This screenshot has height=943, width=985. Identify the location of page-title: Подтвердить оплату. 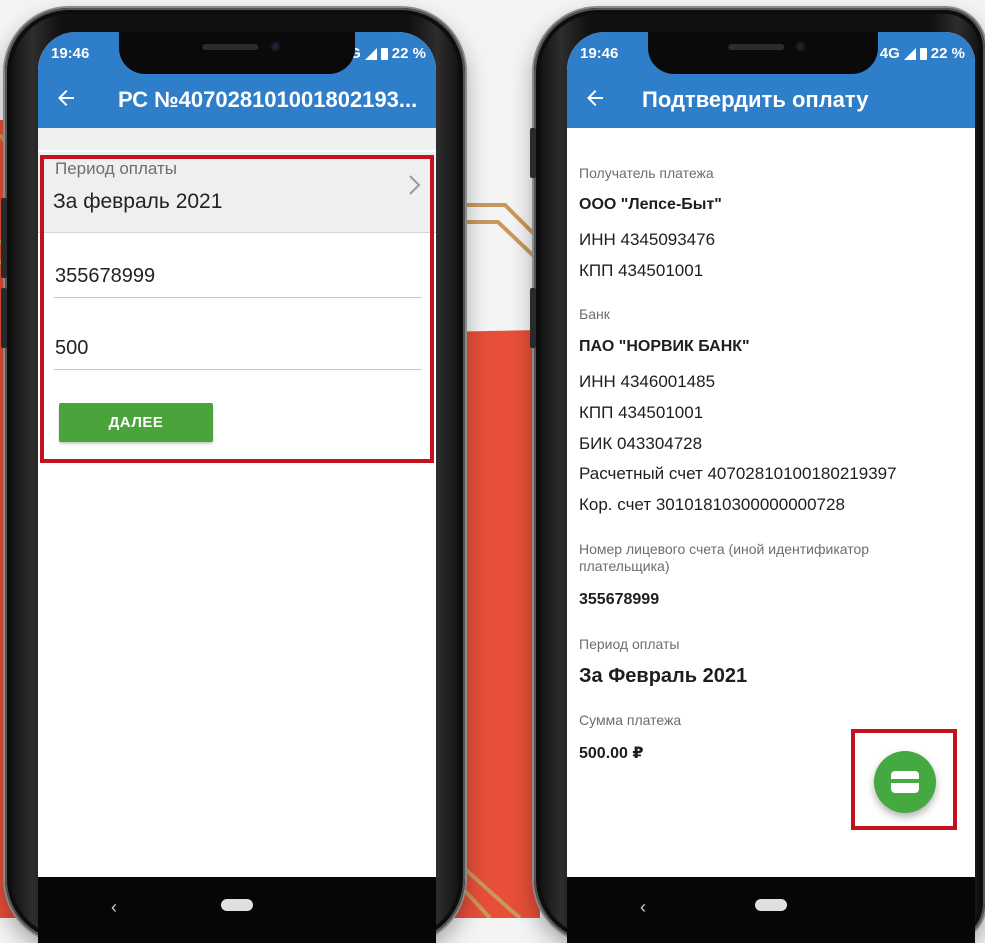
(755, 99).